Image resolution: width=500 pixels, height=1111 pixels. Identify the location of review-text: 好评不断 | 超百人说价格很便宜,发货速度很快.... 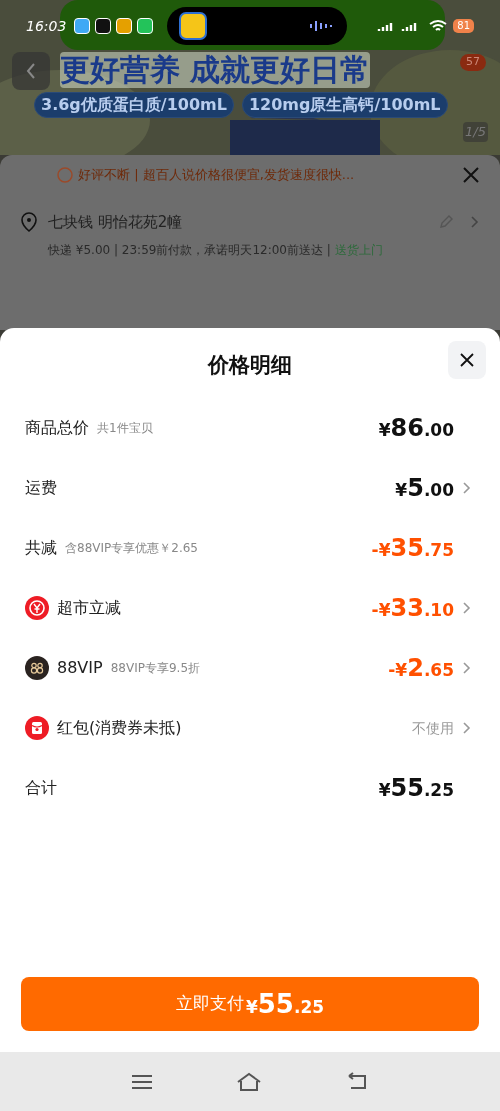
(216, 175).